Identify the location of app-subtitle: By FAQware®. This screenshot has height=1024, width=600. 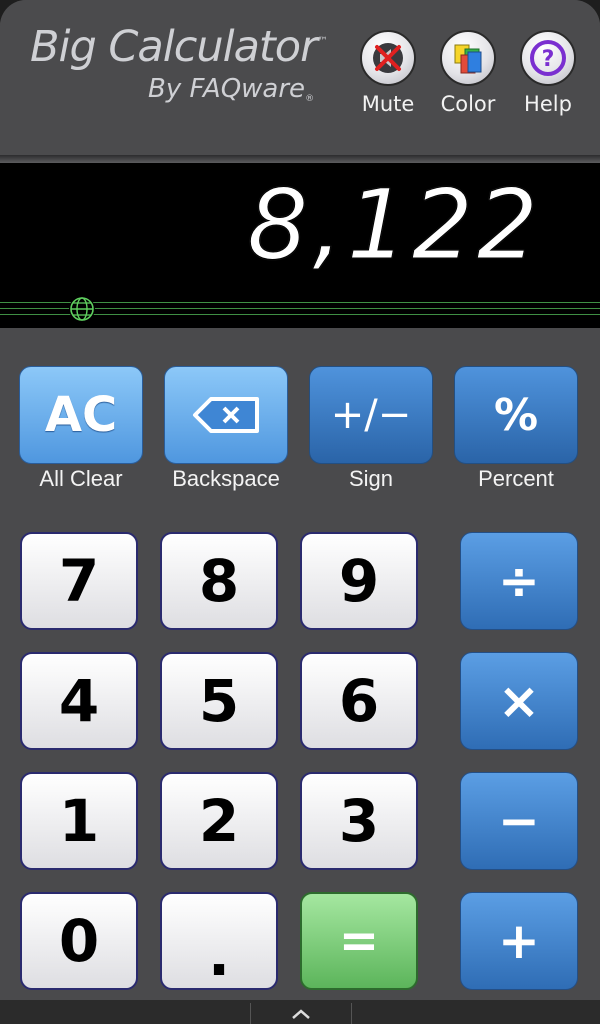
(231, 89).